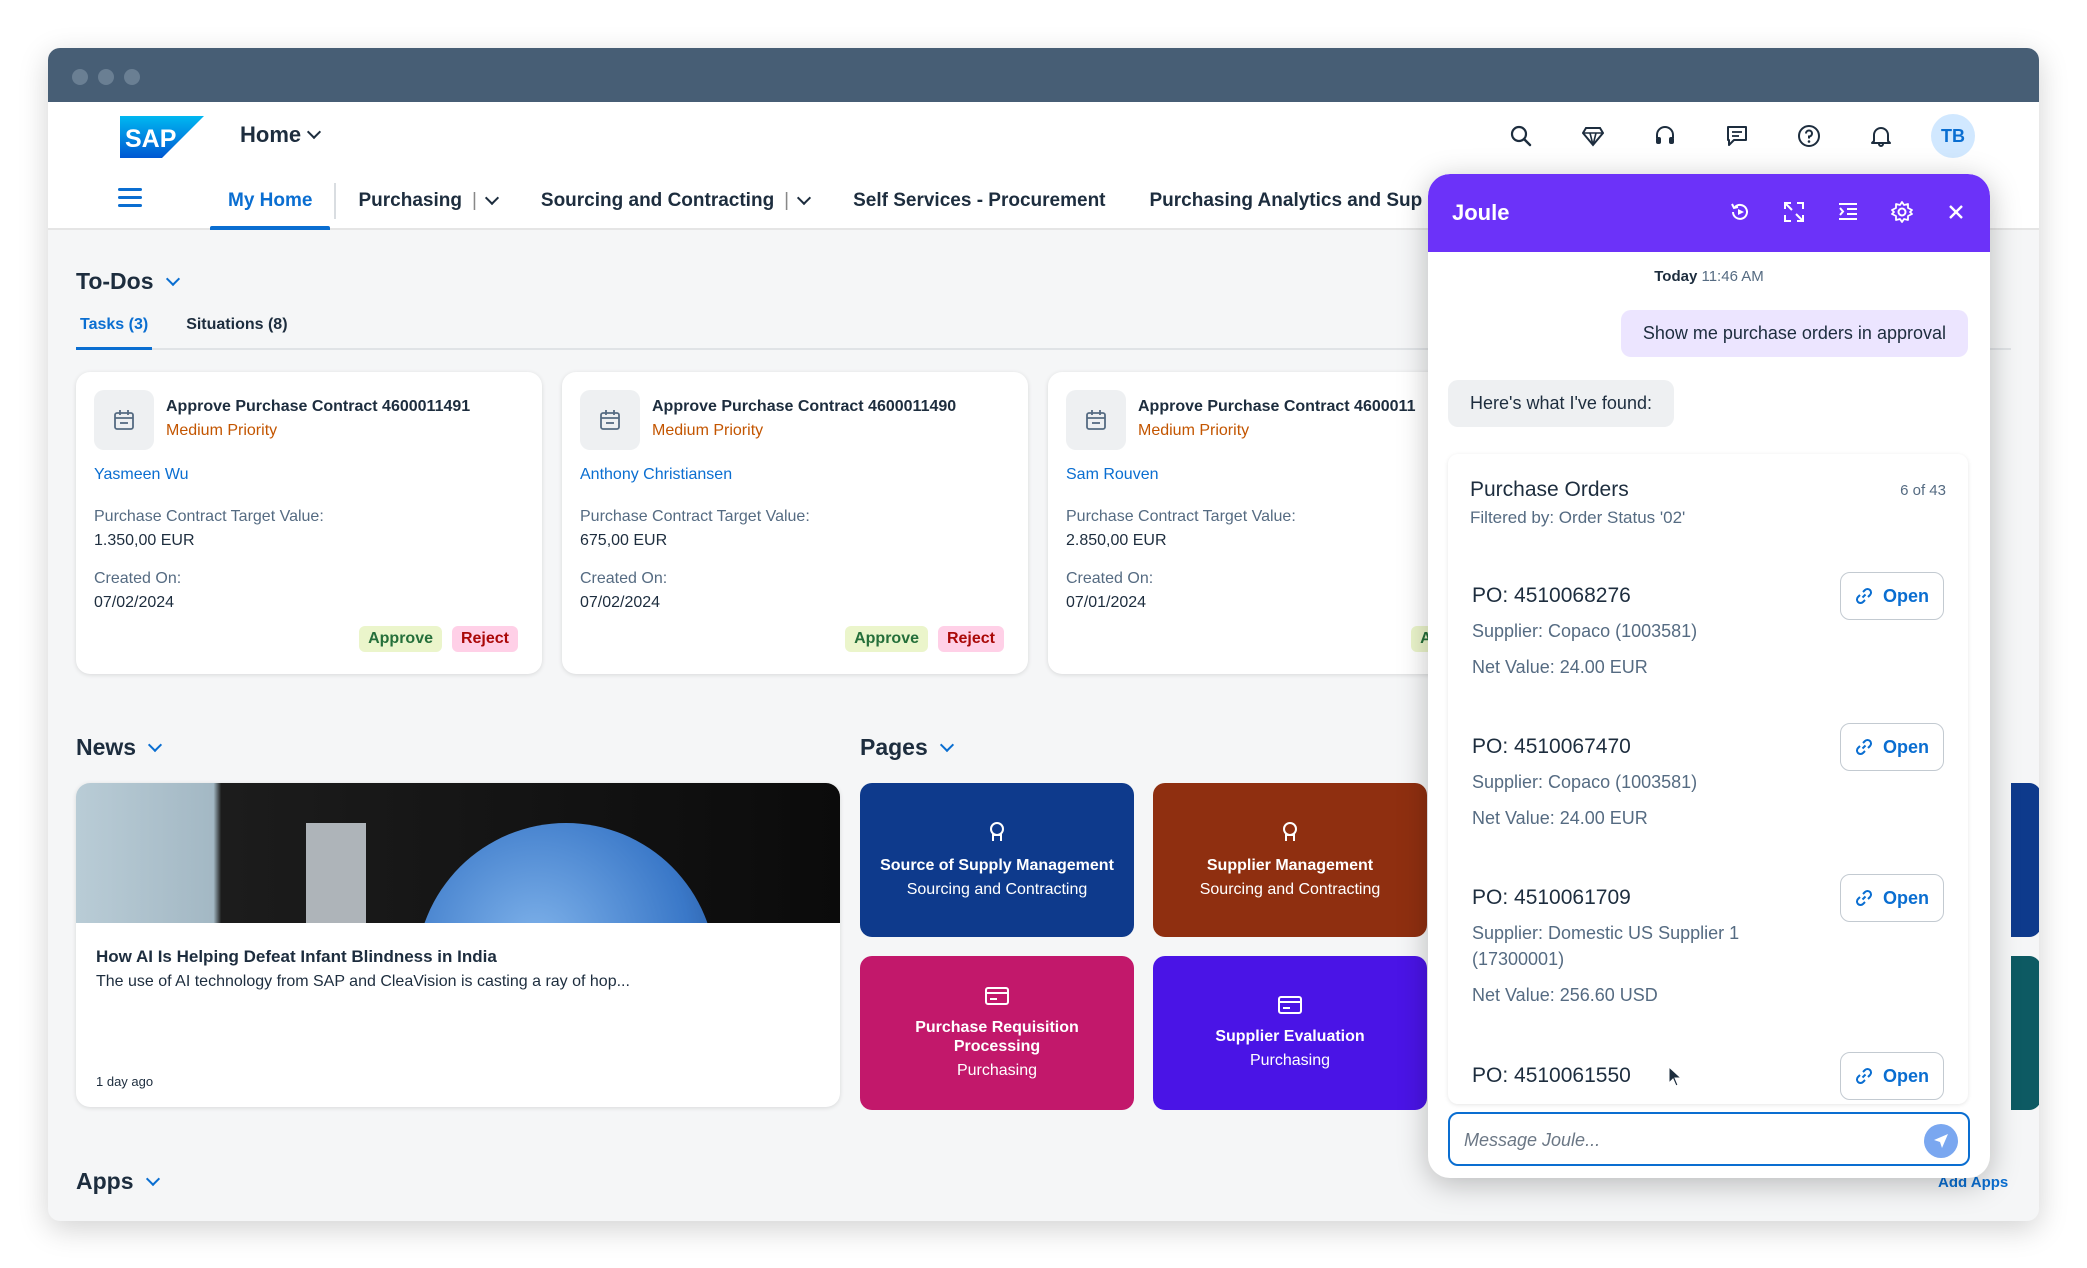  Describe the element at coordinates (1290, 1036) in the screenshot. I see `page-tile-title: Supplier Evaluation` at that location.